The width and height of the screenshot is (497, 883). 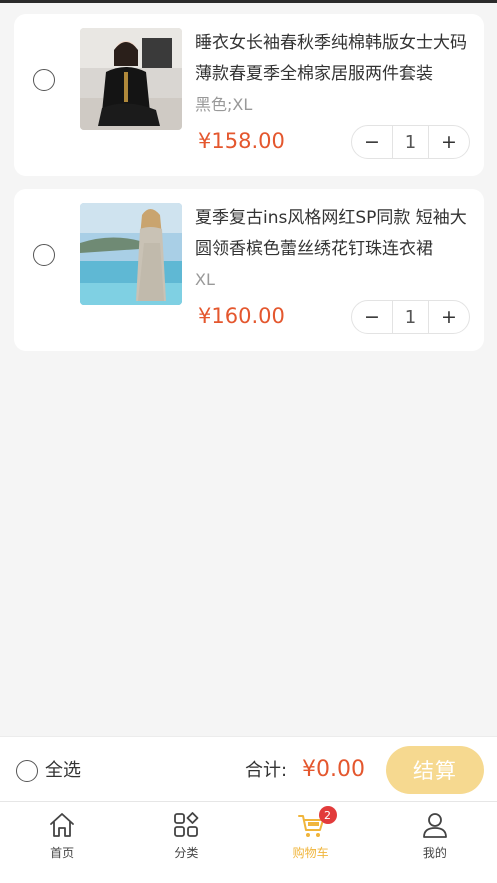 I want to click on total-label: 合计:, so click(x=266, y=770).